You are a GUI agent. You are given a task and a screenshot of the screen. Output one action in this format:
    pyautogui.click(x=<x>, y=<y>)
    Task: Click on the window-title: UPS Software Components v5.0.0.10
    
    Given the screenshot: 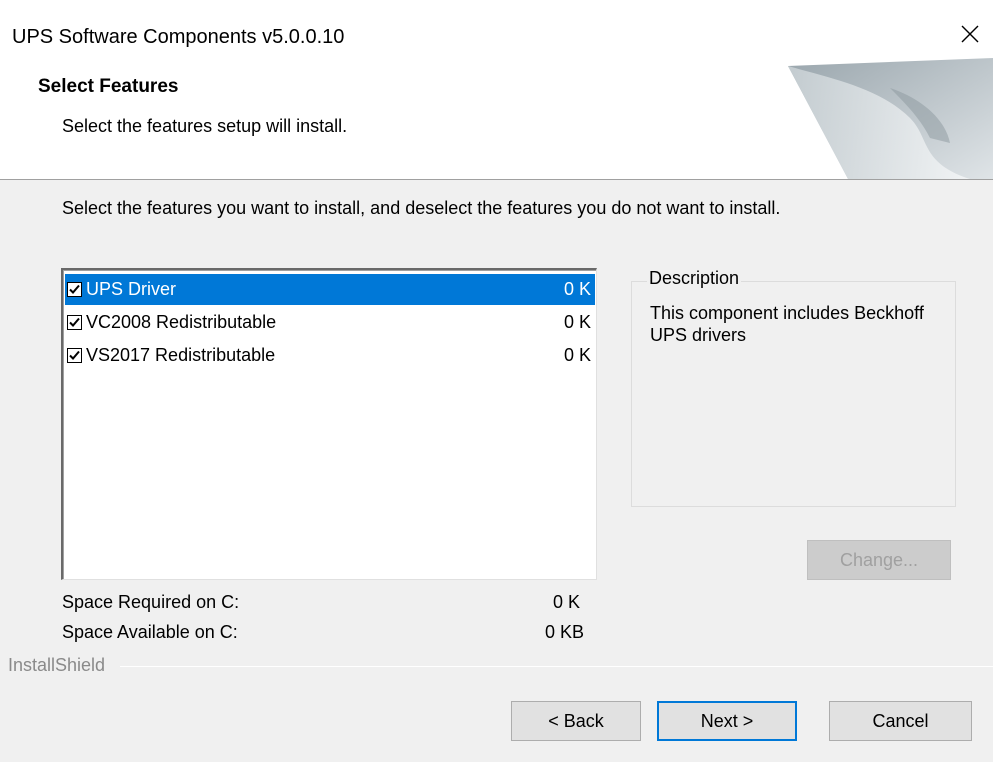 What is the action you would take?
    pyautogui.click(x=178, y=37)
    